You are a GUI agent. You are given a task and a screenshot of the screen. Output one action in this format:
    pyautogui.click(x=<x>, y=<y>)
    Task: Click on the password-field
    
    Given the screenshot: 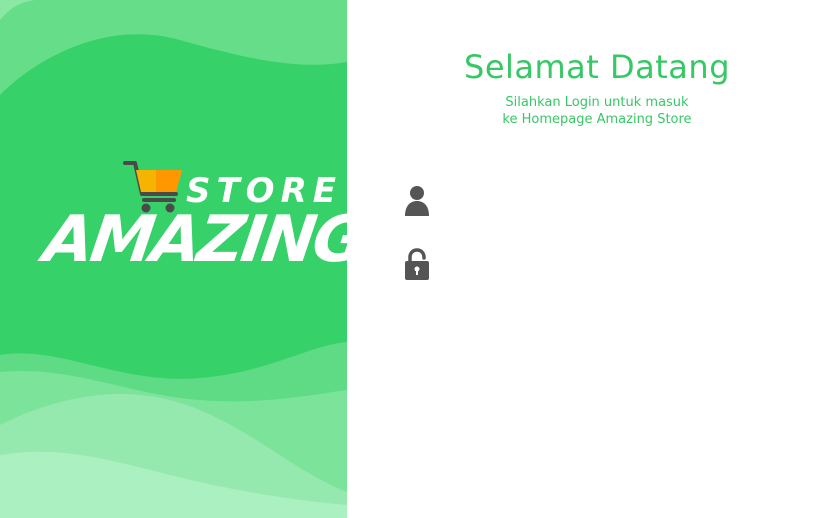 What is the action you would take?
    pyautogui.click(x=582, y=268)
    